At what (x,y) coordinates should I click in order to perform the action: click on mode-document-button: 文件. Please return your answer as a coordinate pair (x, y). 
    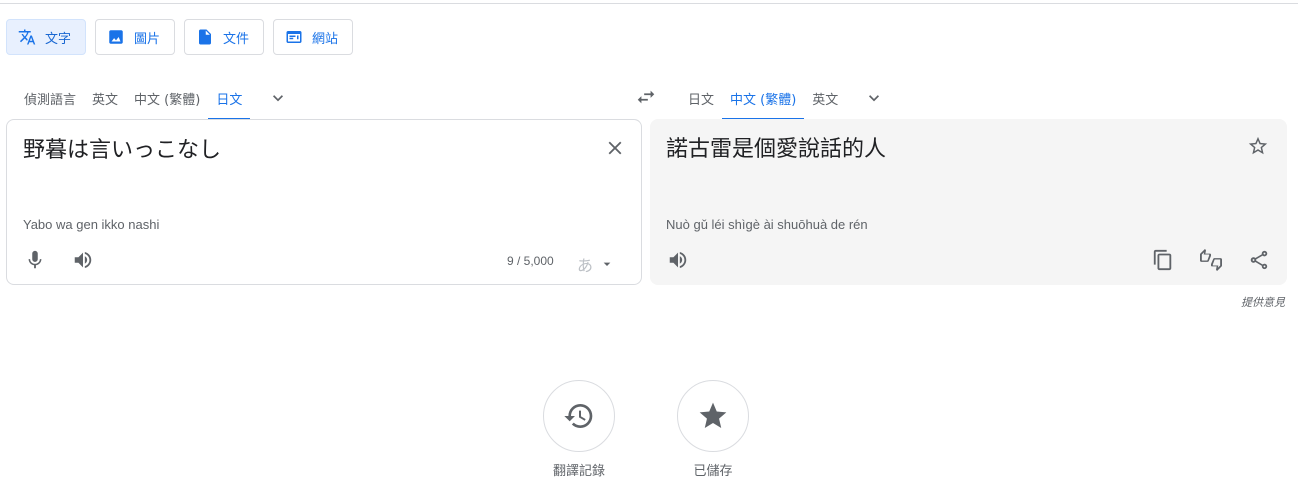
    Looking at the image, I should click on (224, 37).